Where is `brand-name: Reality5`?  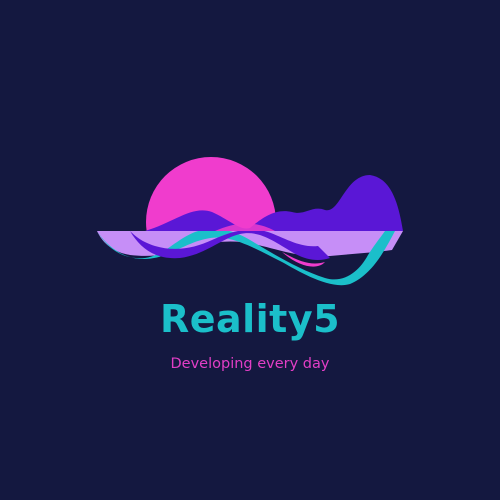
brand-name: Reality5 is located at coordinates (250, 319).